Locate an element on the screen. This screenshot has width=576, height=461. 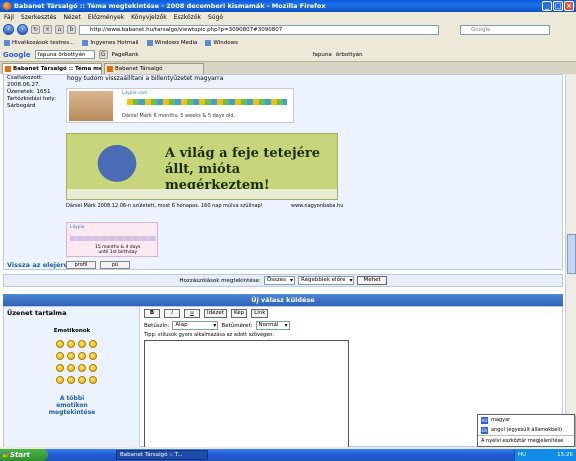
link-button: Link is located at coordinates (260, 313).